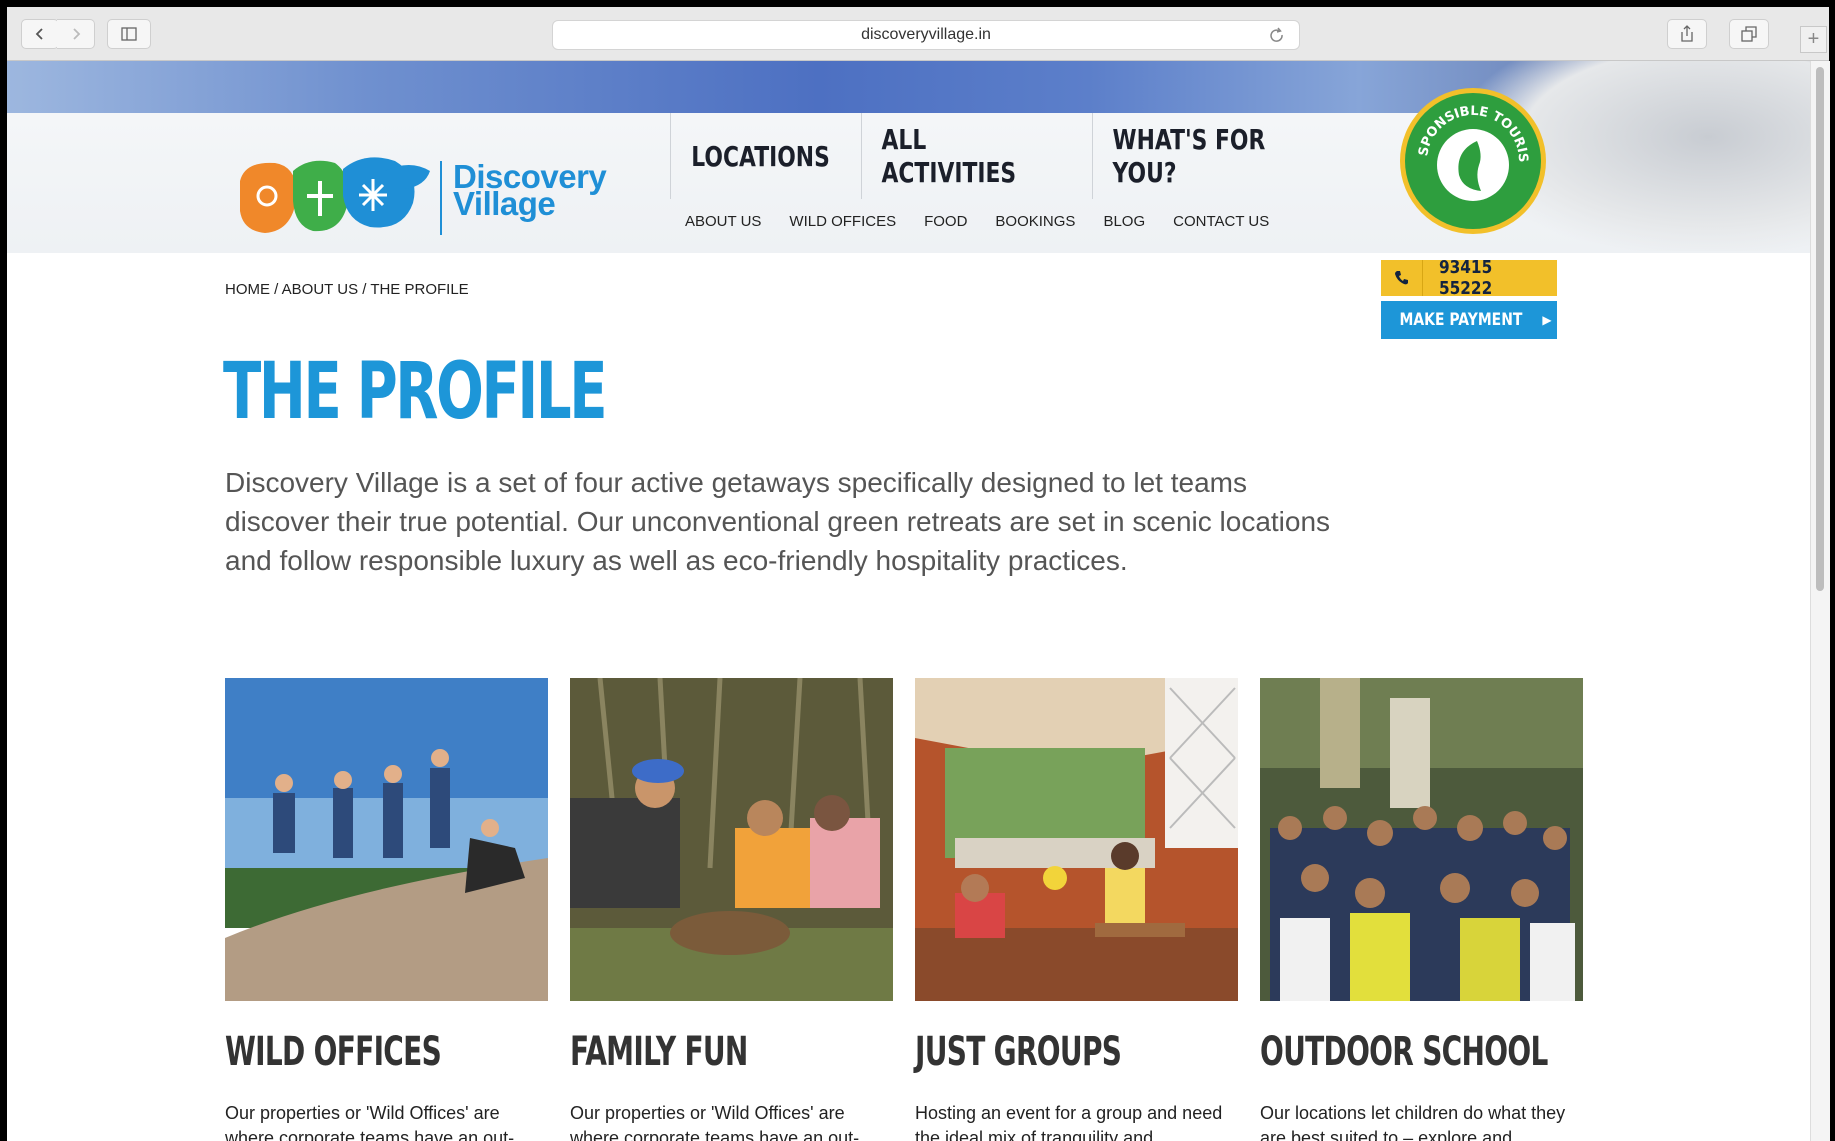 The height and width of the screenshot is (1141, 1835). Describe the element at coordinates (1221, 221) in the screenshot. I see `subnav-contact-us: CONTACT US` at that location.